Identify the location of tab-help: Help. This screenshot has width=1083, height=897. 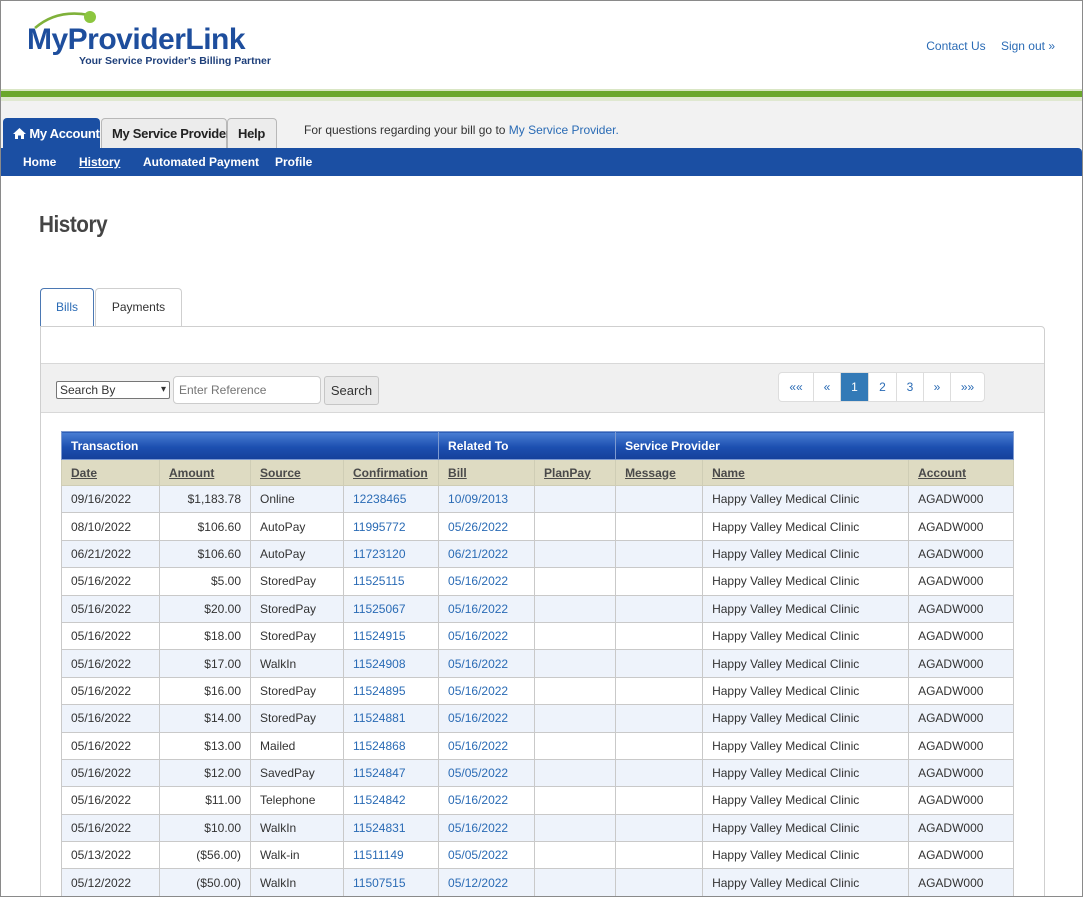
(252, 133).